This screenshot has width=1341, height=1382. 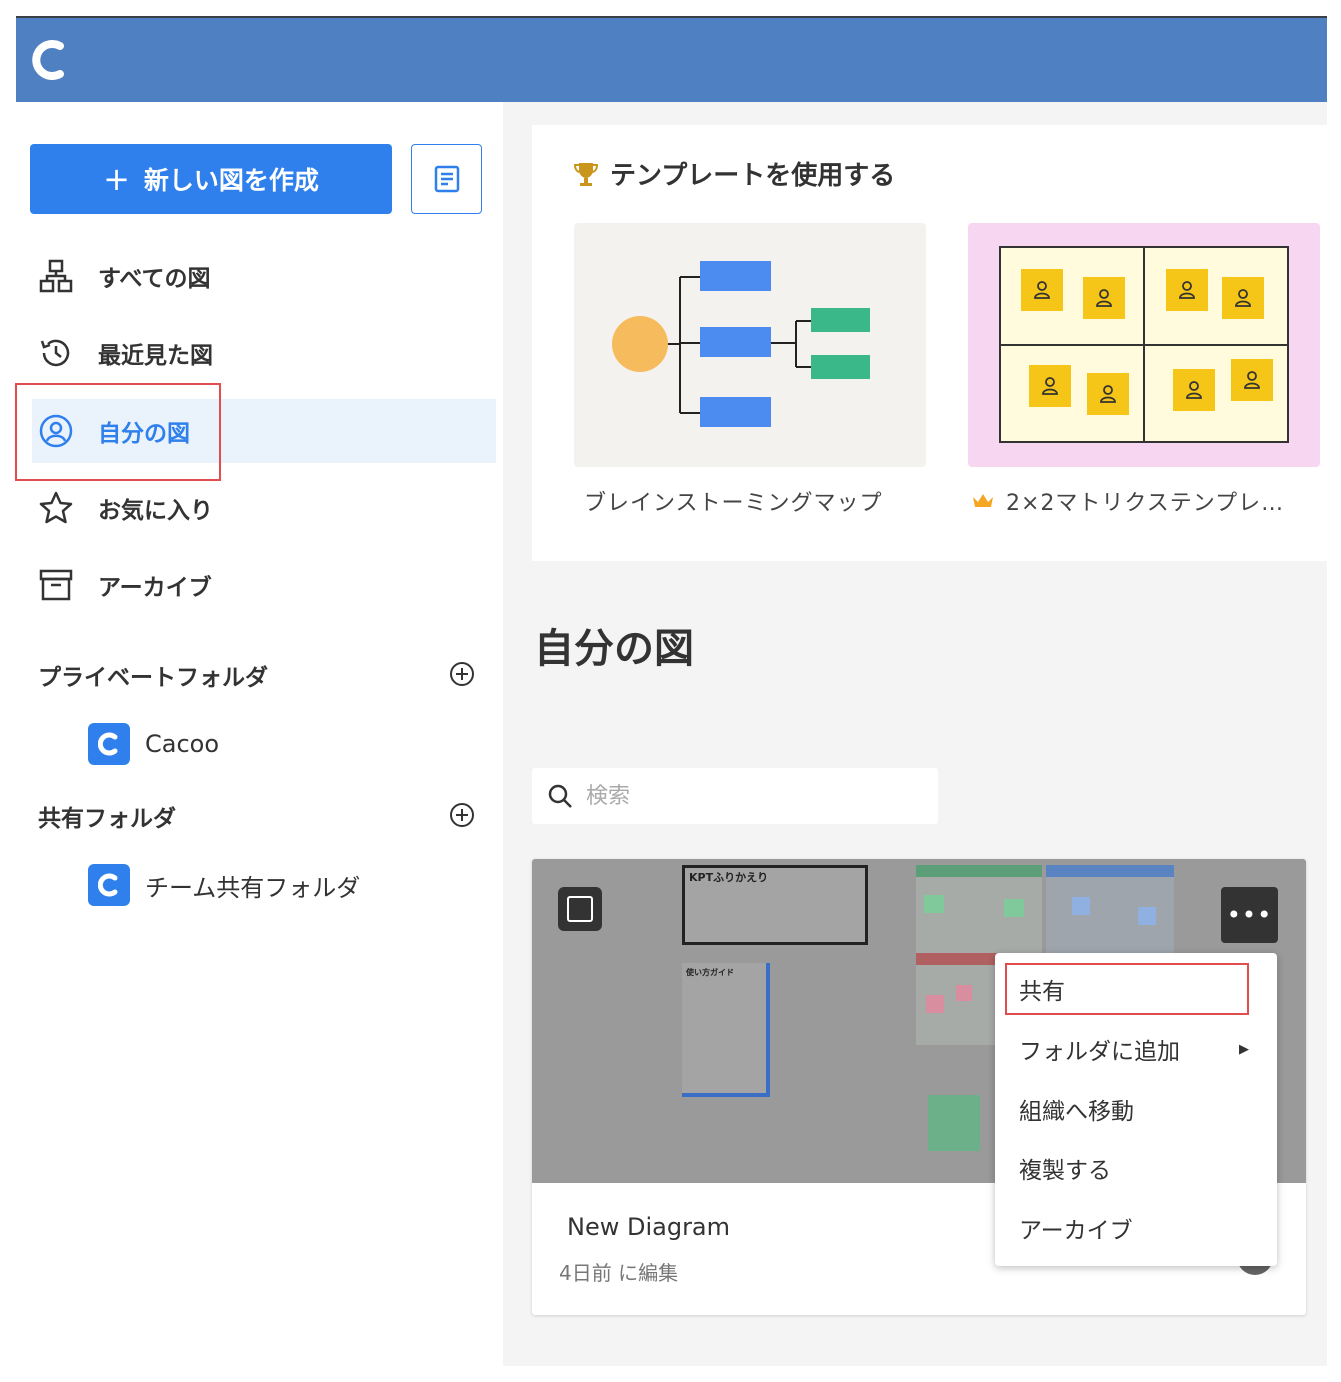 What do you see at coordinates (671, 59) in the screenshot?
I see `top-bar` at bounding box center [671, 59].